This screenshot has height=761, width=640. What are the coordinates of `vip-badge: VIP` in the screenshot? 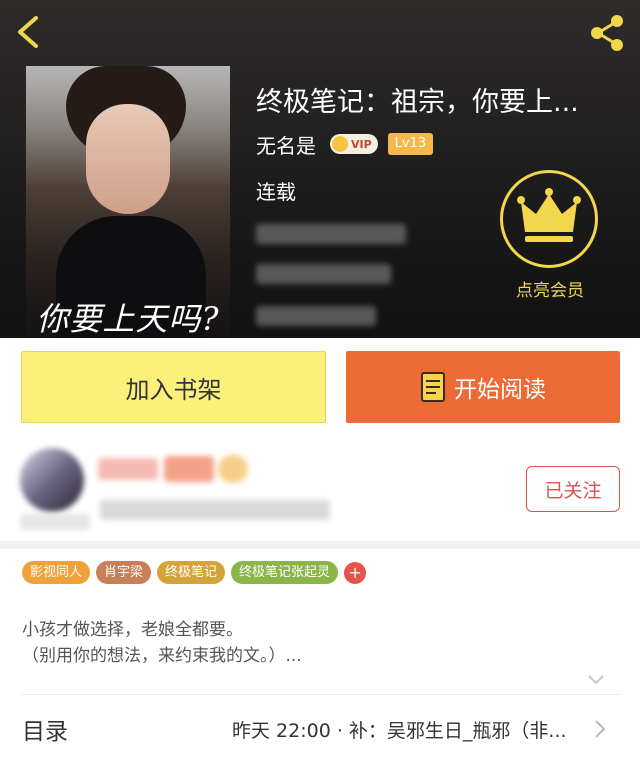 It's located at (354, 144).